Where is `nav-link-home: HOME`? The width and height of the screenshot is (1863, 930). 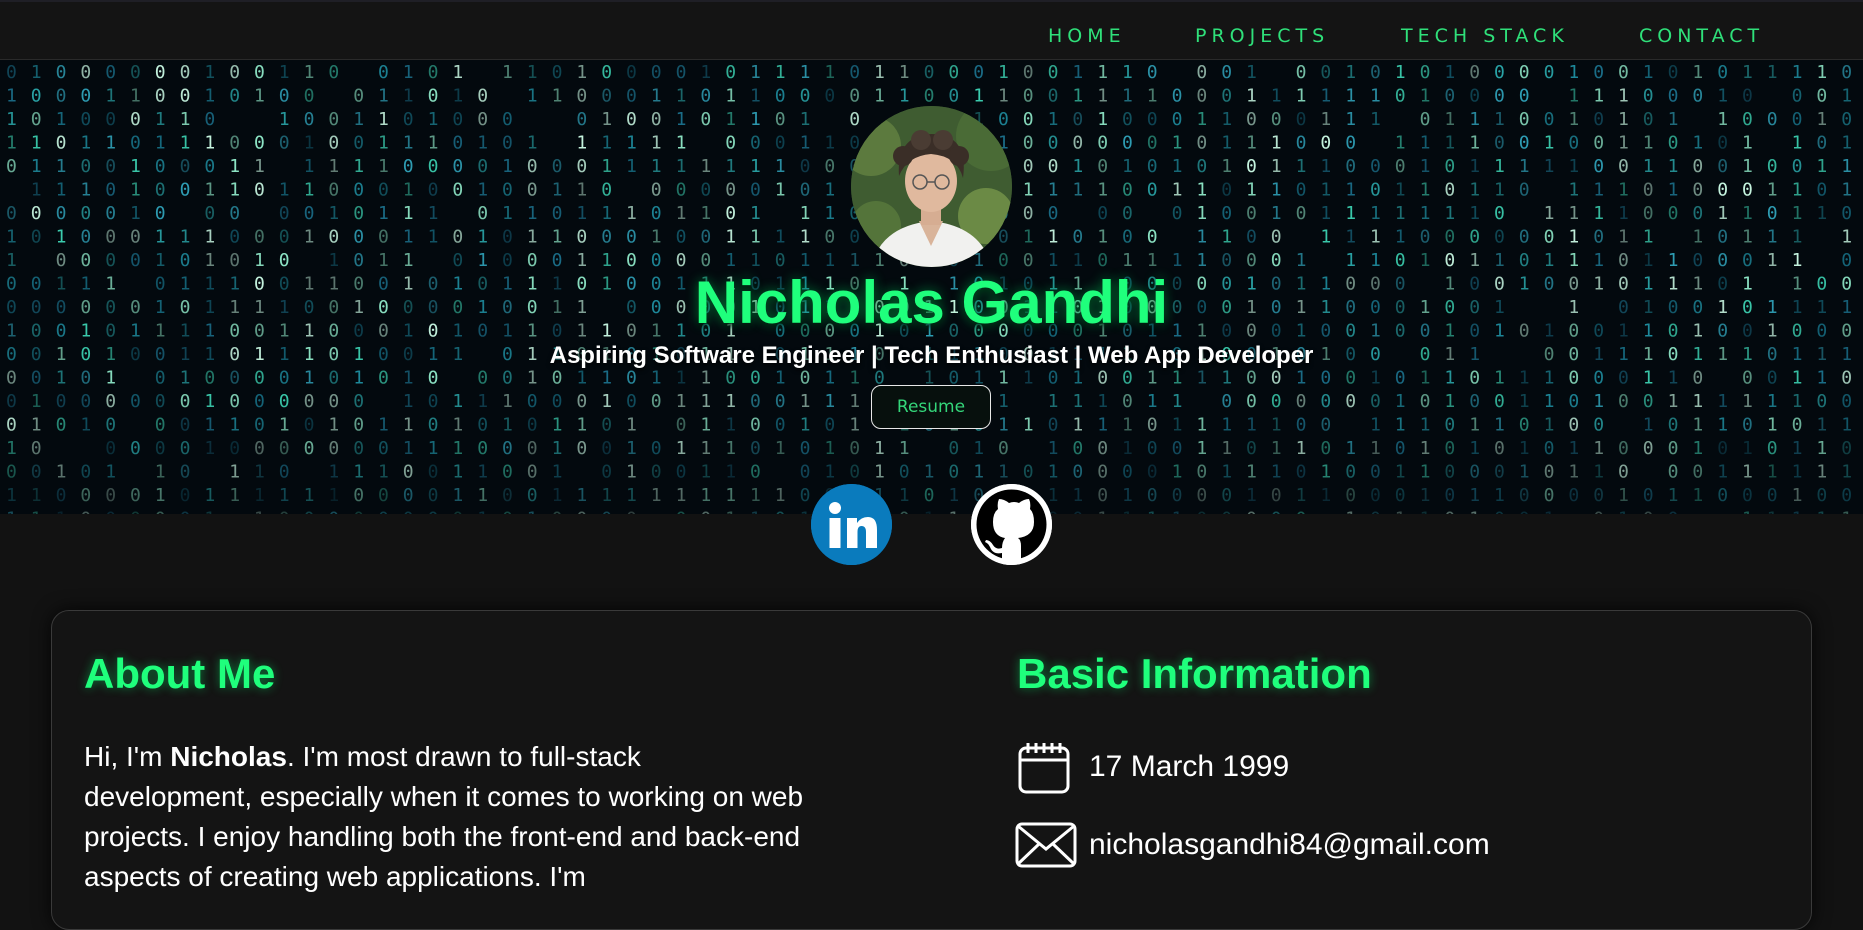
nav-link-home: HOME is located at coordinates (1087, 36).